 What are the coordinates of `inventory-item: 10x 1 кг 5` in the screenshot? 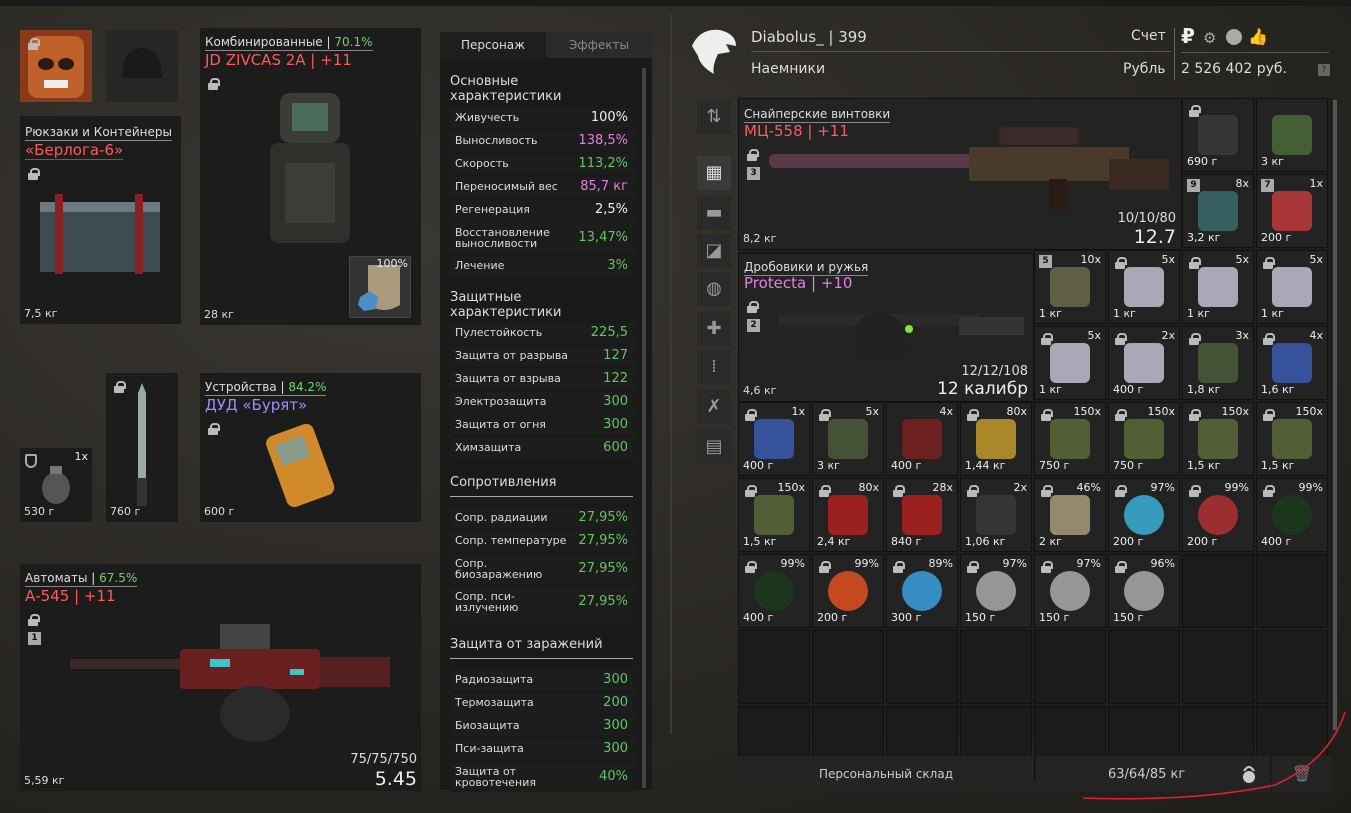 It's located at (1070, 287).